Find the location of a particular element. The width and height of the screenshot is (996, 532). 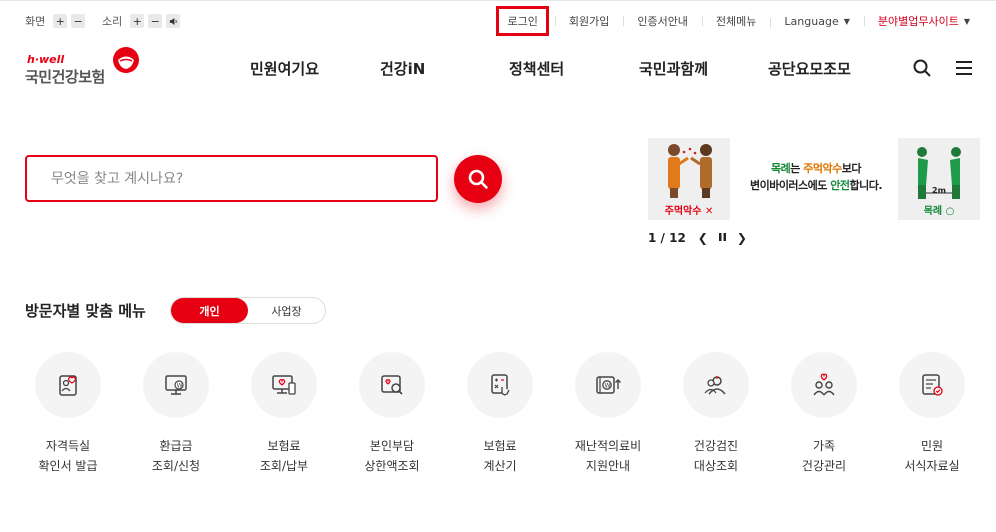

quick-menu-label: 조회/신청 is located at coordinates (176, 466).